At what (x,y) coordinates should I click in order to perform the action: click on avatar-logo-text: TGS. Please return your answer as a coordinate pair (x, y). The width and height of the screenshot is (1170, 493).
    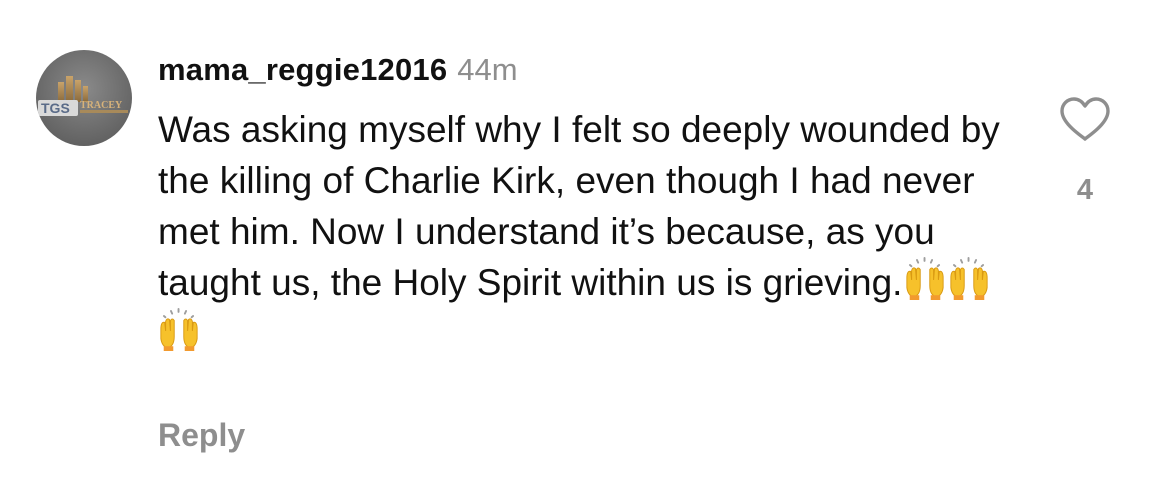
    Looking at the image, I should click on (55, 108).